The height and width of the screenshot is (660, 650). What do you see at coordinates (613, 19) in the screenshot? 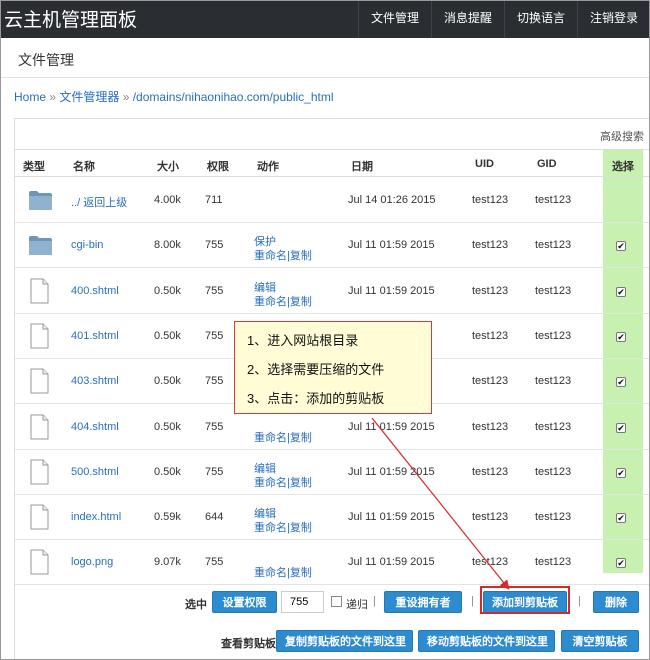
I see `nav-logout: 注销登录` at bounding box center [613, 19].